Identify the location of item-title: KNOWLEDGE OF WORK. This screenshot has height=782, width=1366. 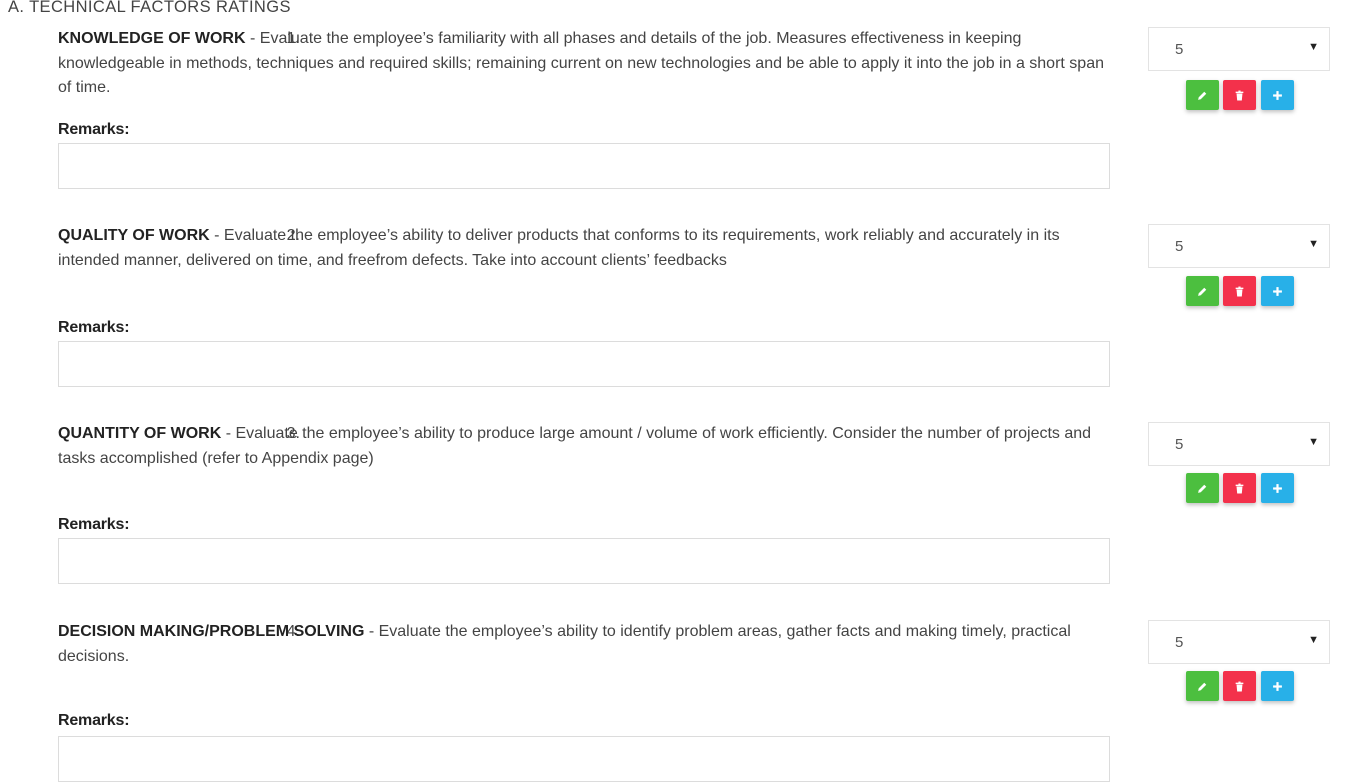
(152, 38).